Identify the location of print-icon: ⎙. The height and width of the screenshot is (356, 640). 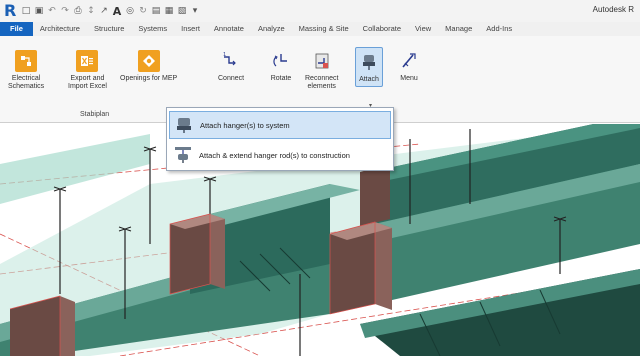
(78, 11).